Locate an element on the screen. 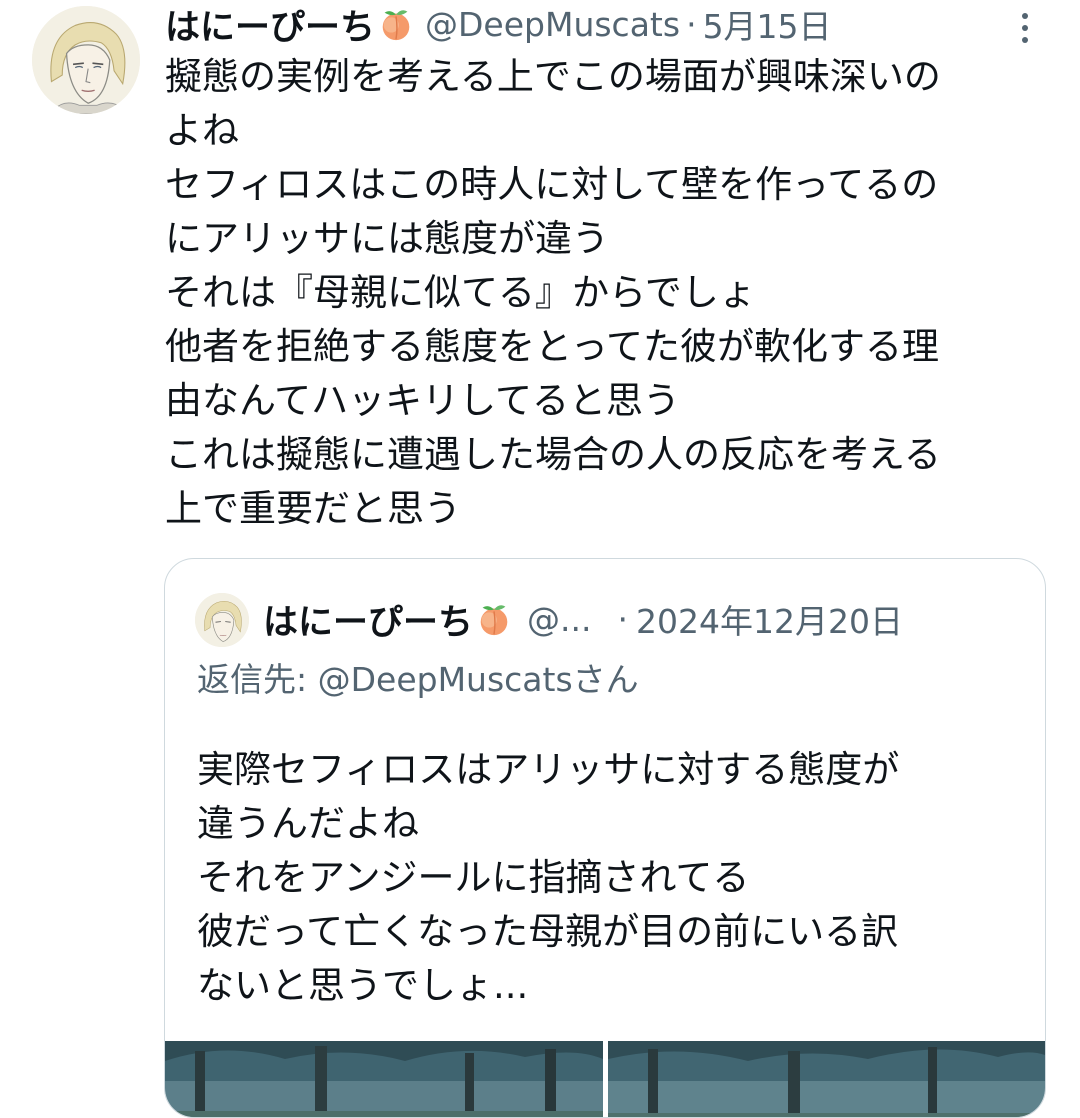 This screenshot has width=1080, height=1118. tweet-text-line: 擬態の実例を考える上でこの場面が興味深いの is located at coordinates (553, 76).